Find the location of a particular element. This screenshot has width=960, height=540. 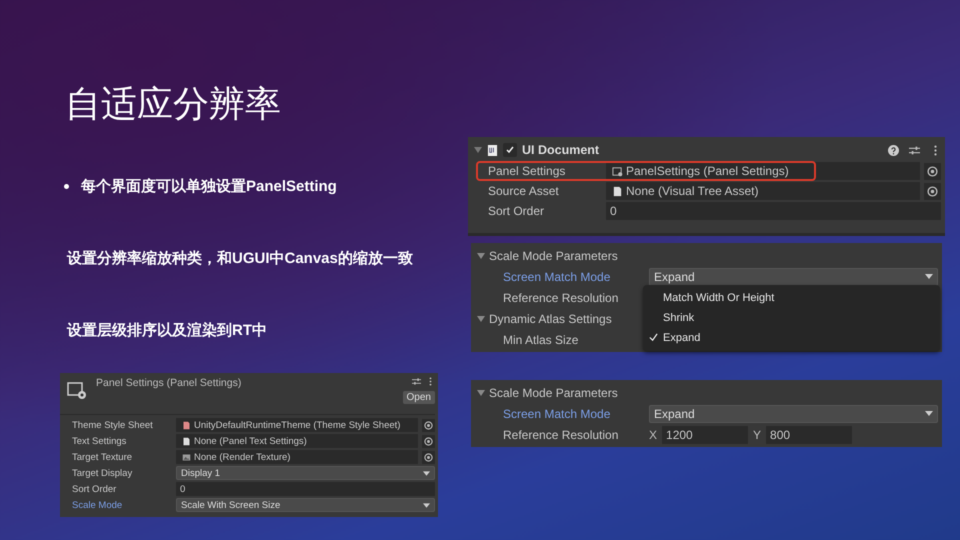

asset-title: Panel Settings (Panel Settings) is located at coordinates (169, 384).